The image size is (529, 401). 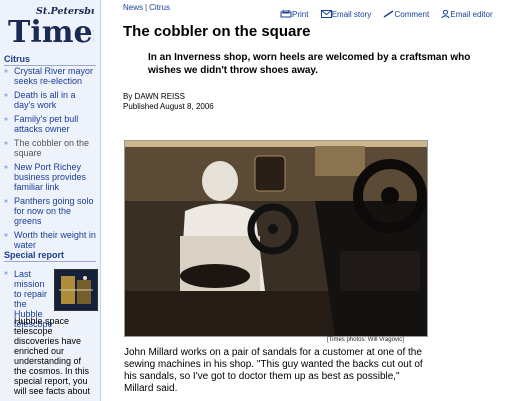 What do you see at coordinates (365, 340) in the screenshot?
I see `photo-credit: [Times photos: Will Vragovic]` at bounding box center [365, 340].